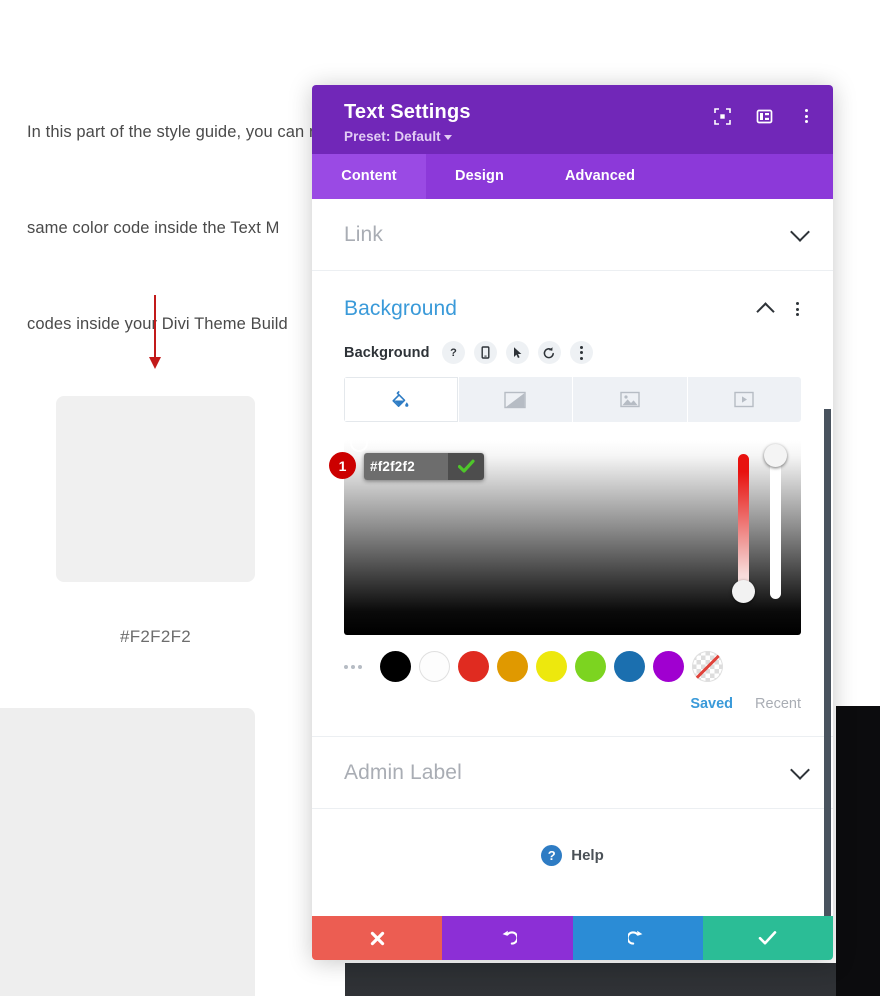  I want to click on section-more-vertical-icon, so click(797, 309).